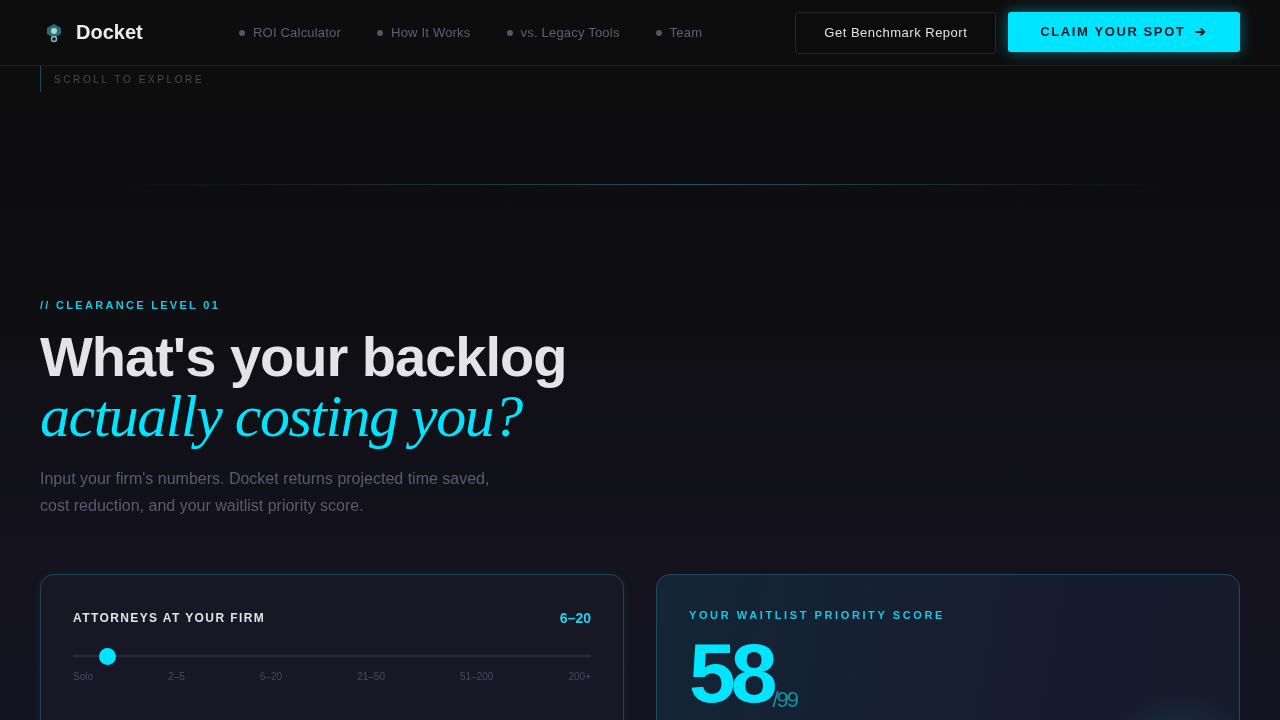  What do you see at coordinates (290, 32) in the screenshot?
I see `nav-link: ROI Calculator` at bounding box center [290, 32].